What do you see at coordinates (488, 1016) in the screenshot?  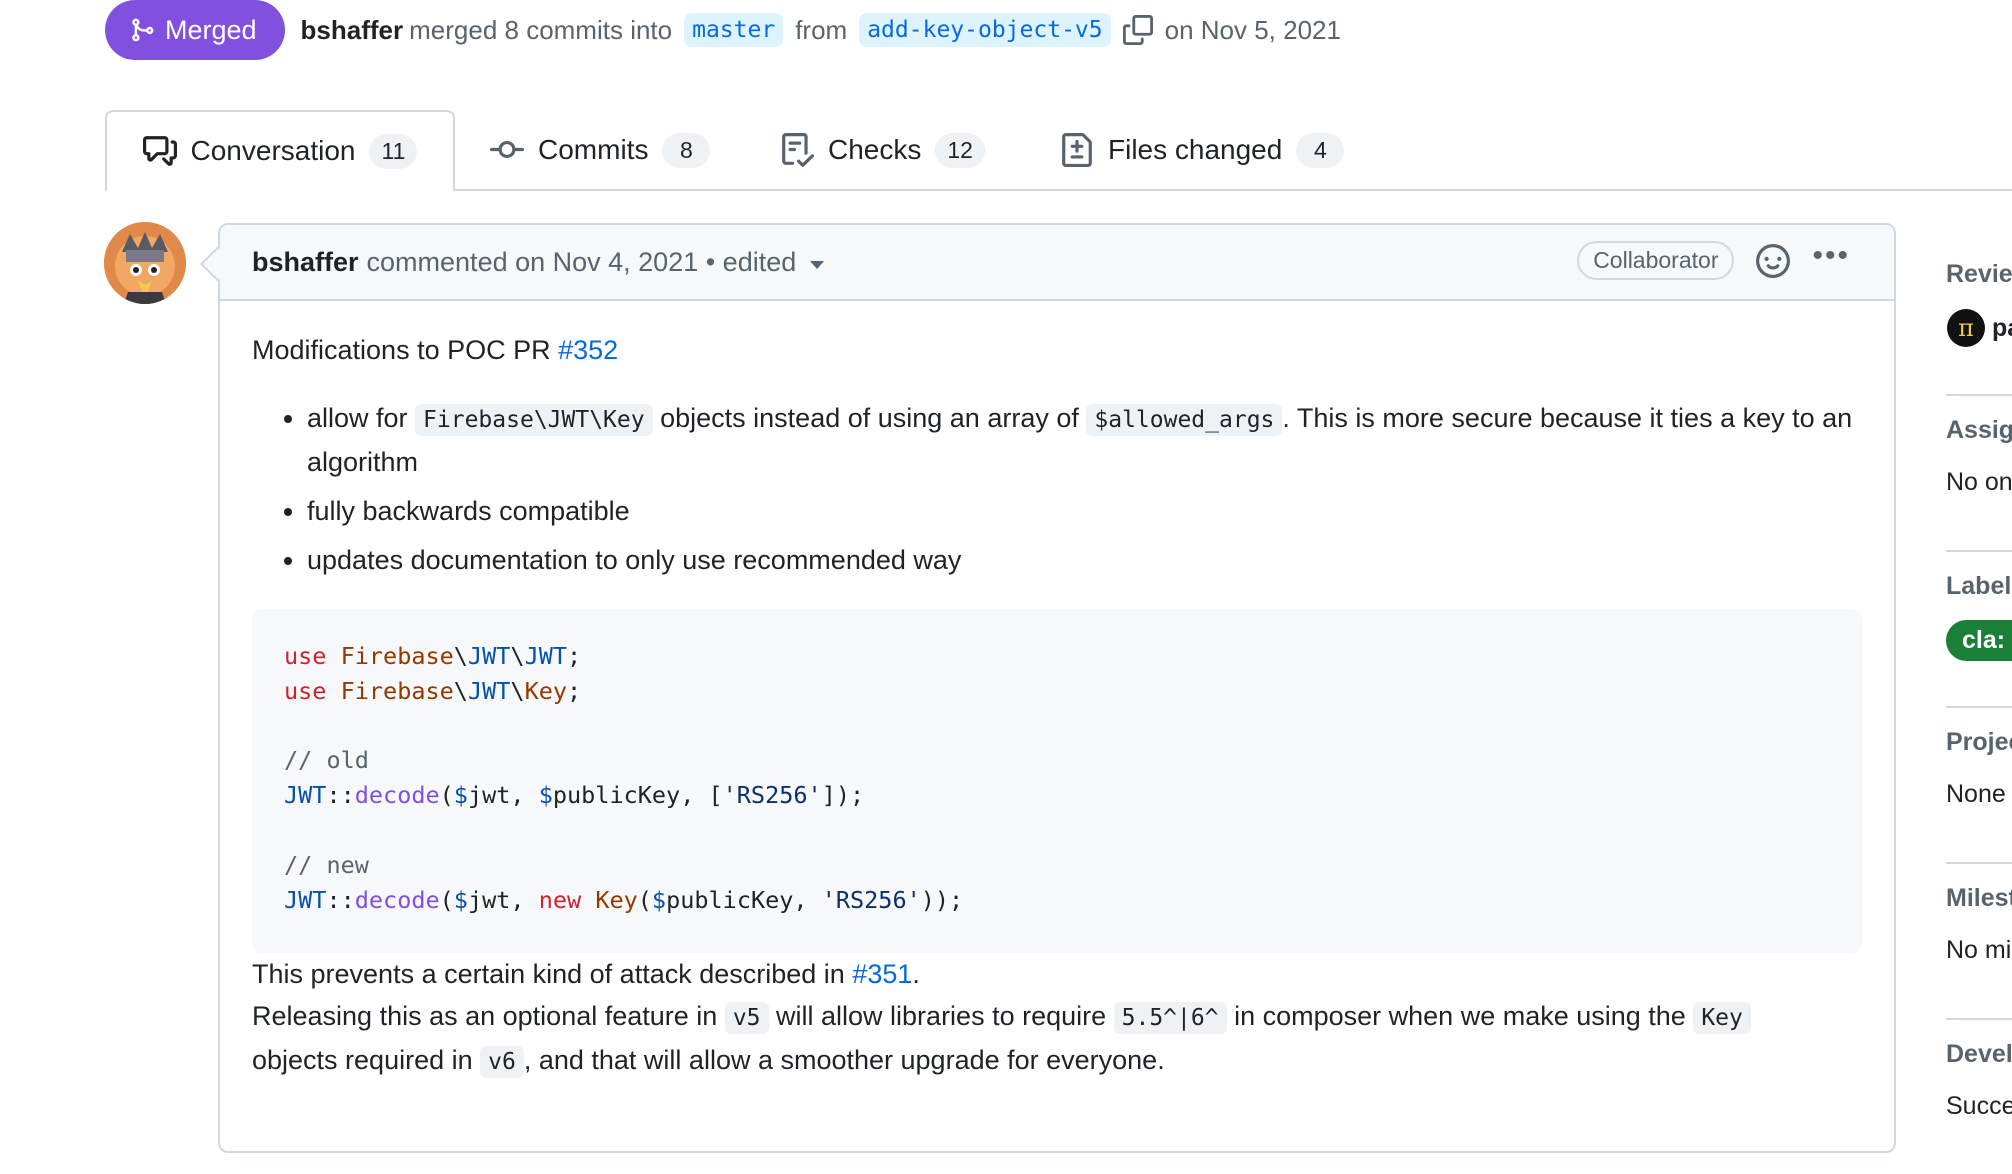 I see `after2-text-a: Releasing this as an optional feature in` at bounding box center [488, 1016].